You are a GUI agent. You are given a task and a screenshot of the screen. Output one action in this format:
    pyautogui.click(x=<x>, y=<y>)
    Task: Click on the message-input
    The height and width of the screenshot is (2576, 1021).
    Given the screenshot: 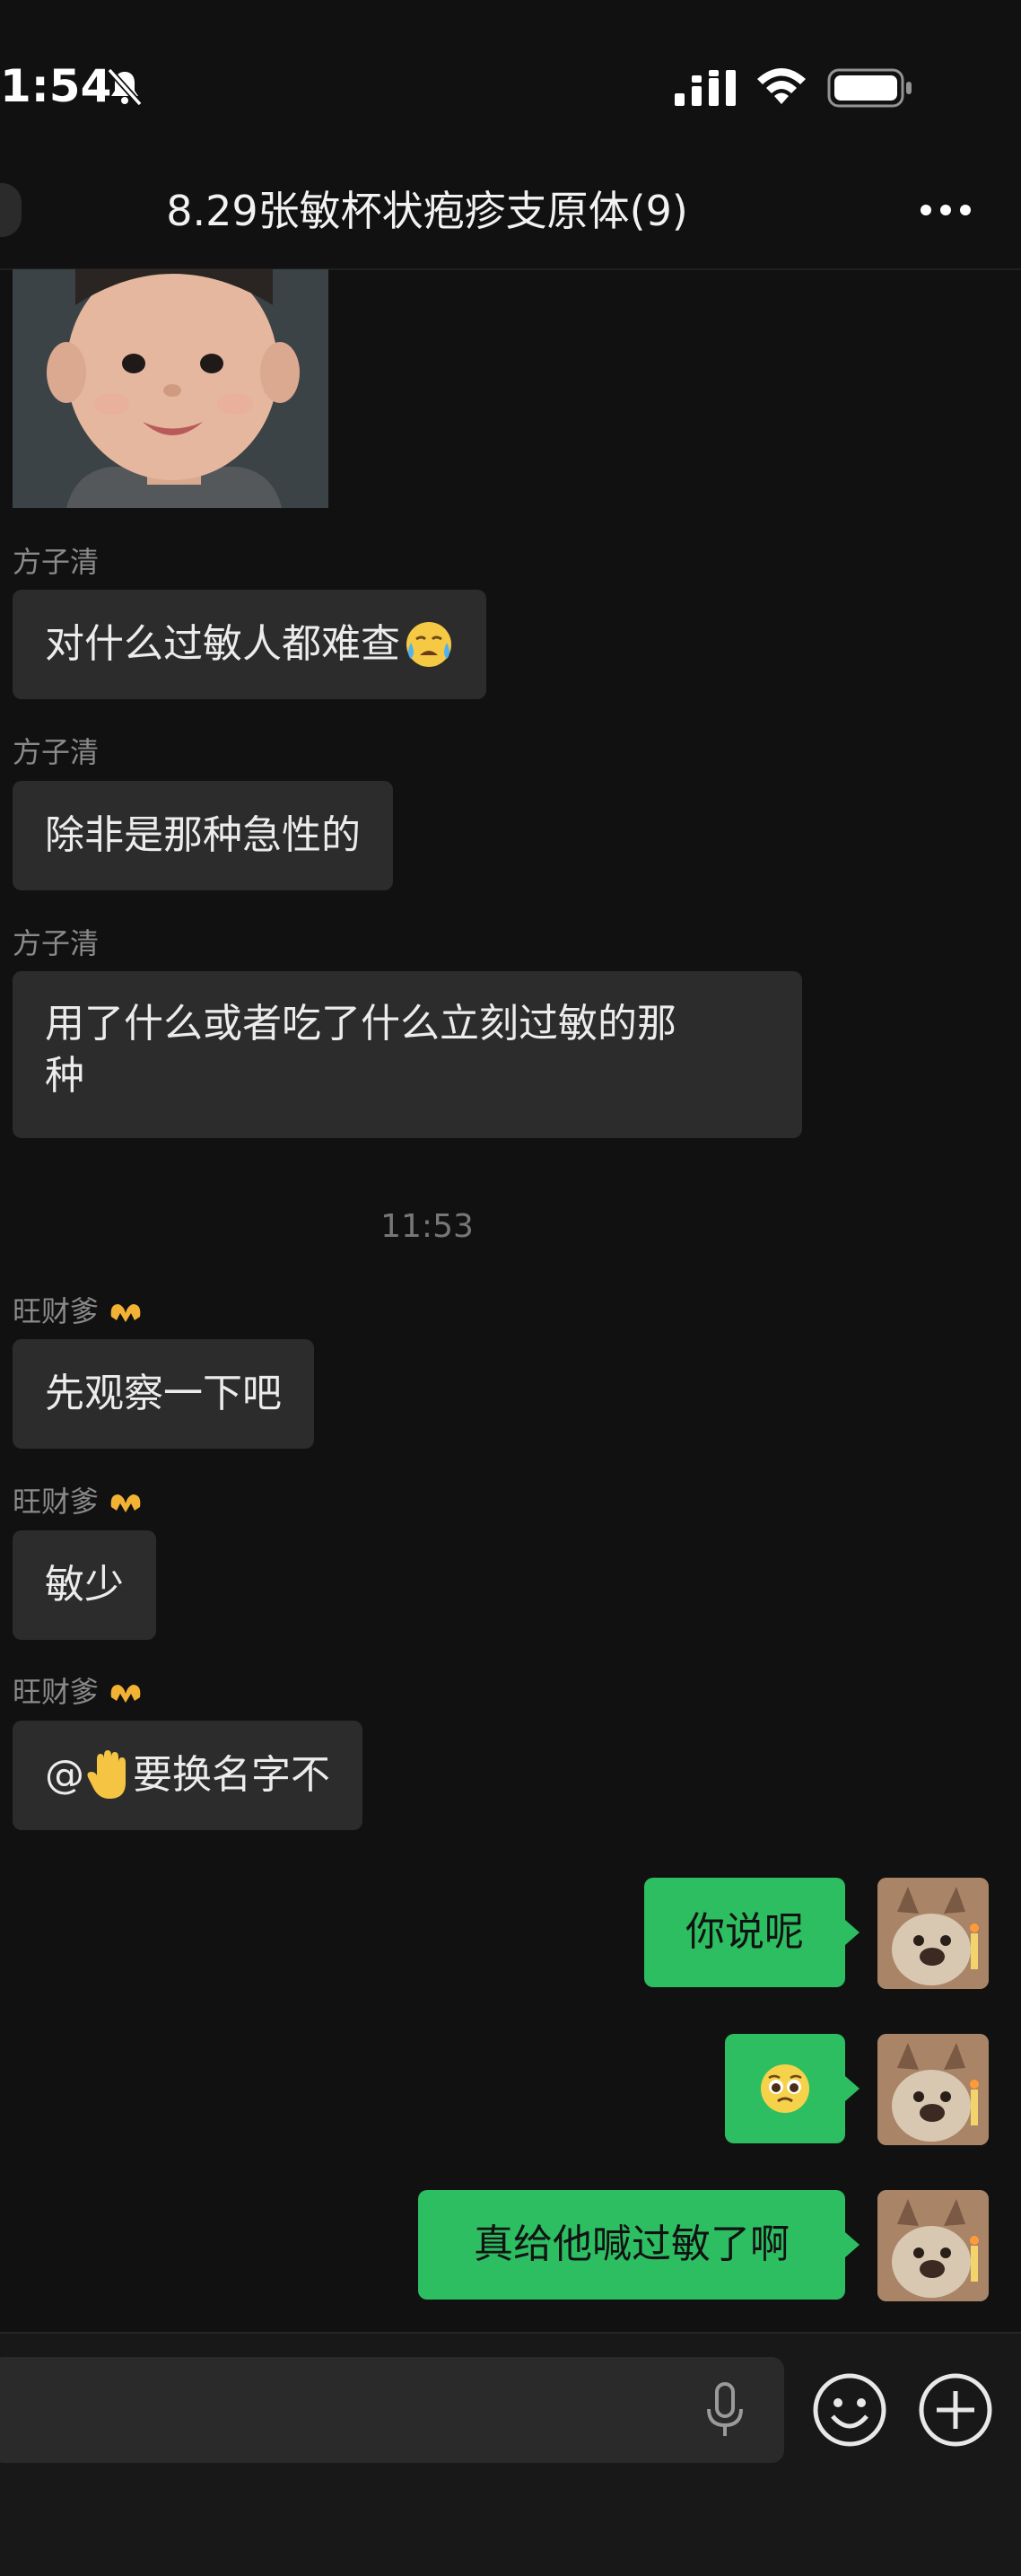 What is the action you would take?
    pyautogui.click(x=392, y=2410)
    